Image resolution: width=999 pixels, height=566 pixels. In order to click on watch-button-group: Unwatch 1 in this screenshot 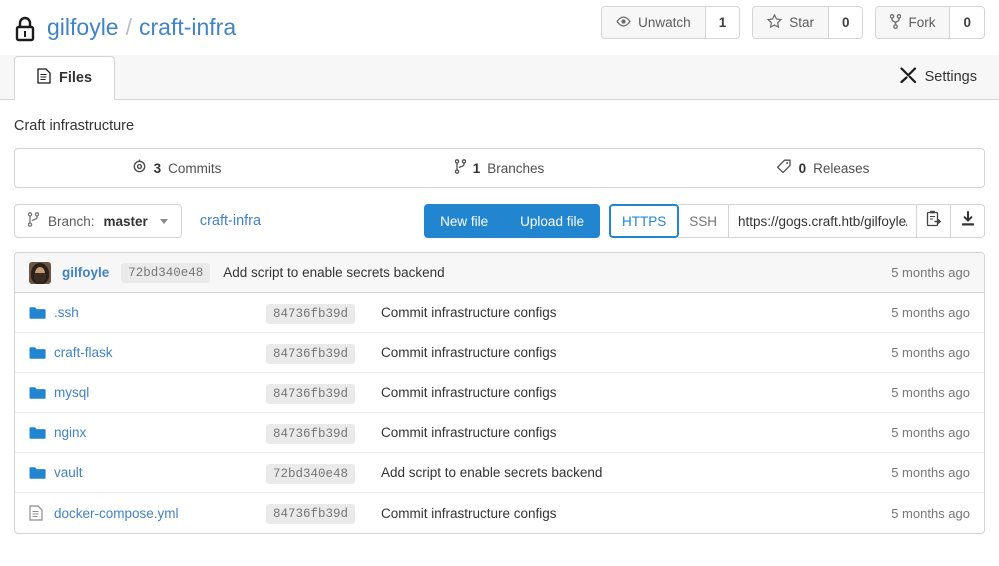, I will do `click(671, 22)`.